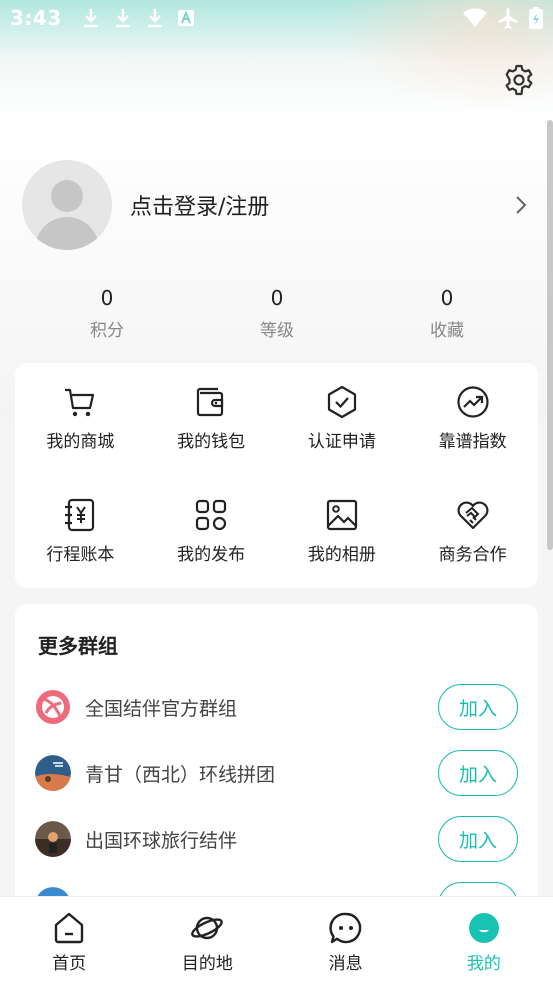 The image size is (553, 983). Describe the element at coordinates (276, 707) in the screenshot. I see `group-item: 全国结伴官方群组 加入` at that location.